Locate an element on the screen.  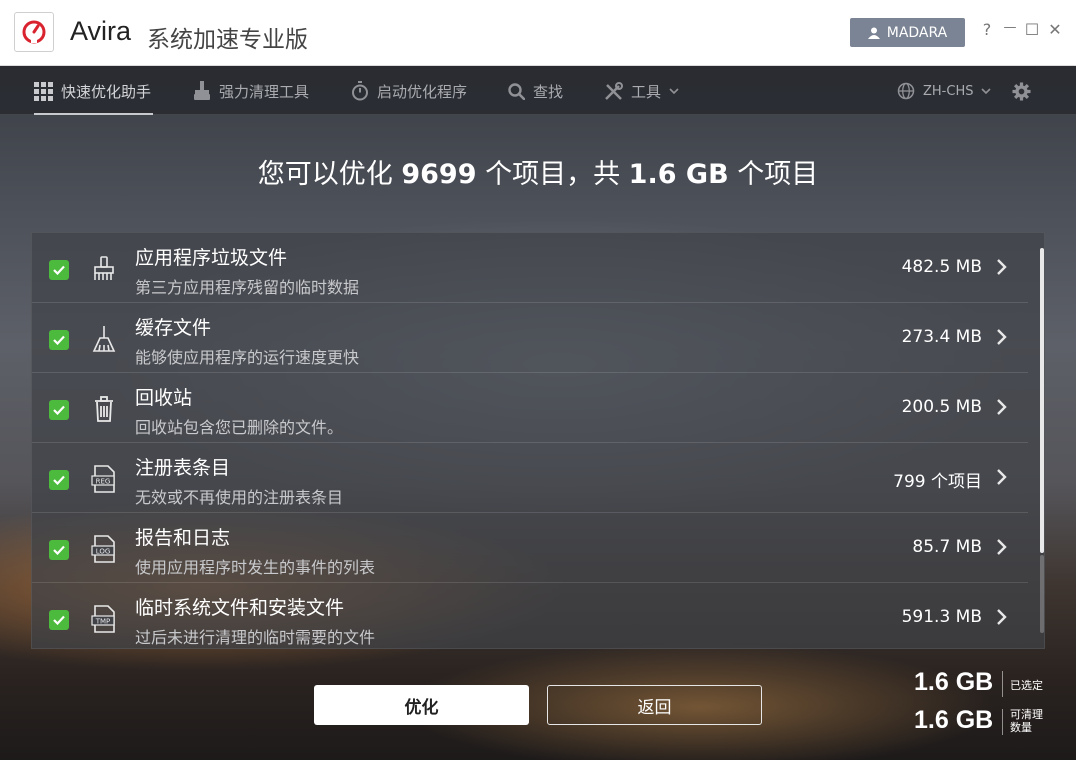
help-button: ? is located at coordinates (987, 29).